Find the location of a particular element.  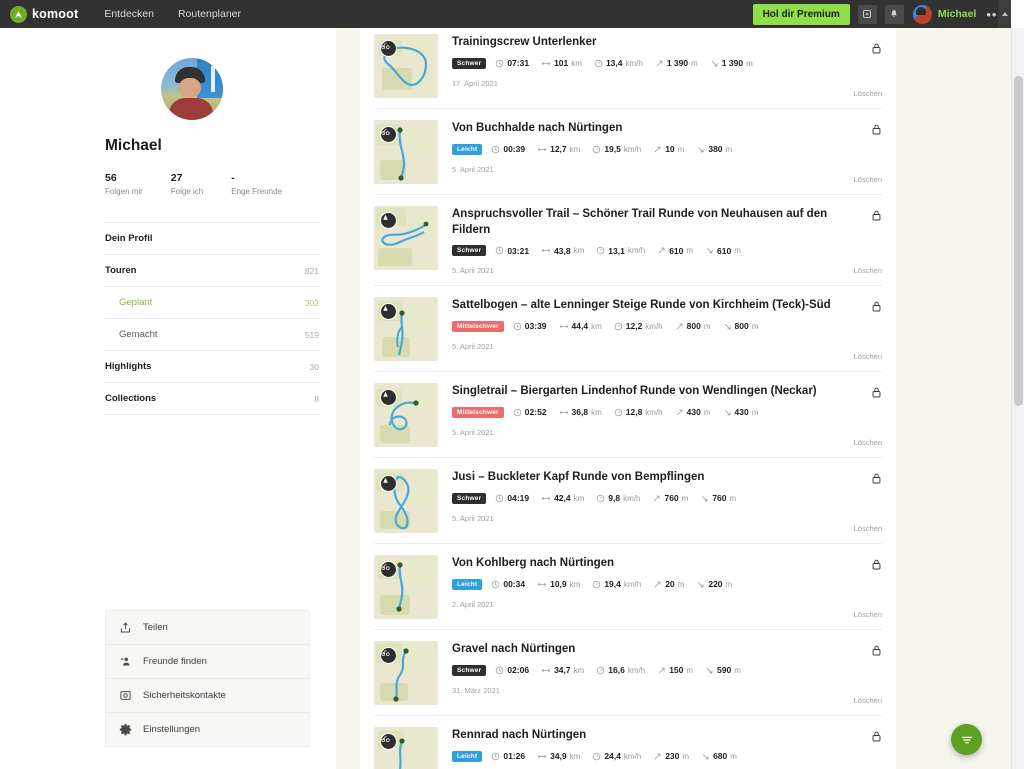

stat-descent: 1 390 m is located at coordinates (731, 63).